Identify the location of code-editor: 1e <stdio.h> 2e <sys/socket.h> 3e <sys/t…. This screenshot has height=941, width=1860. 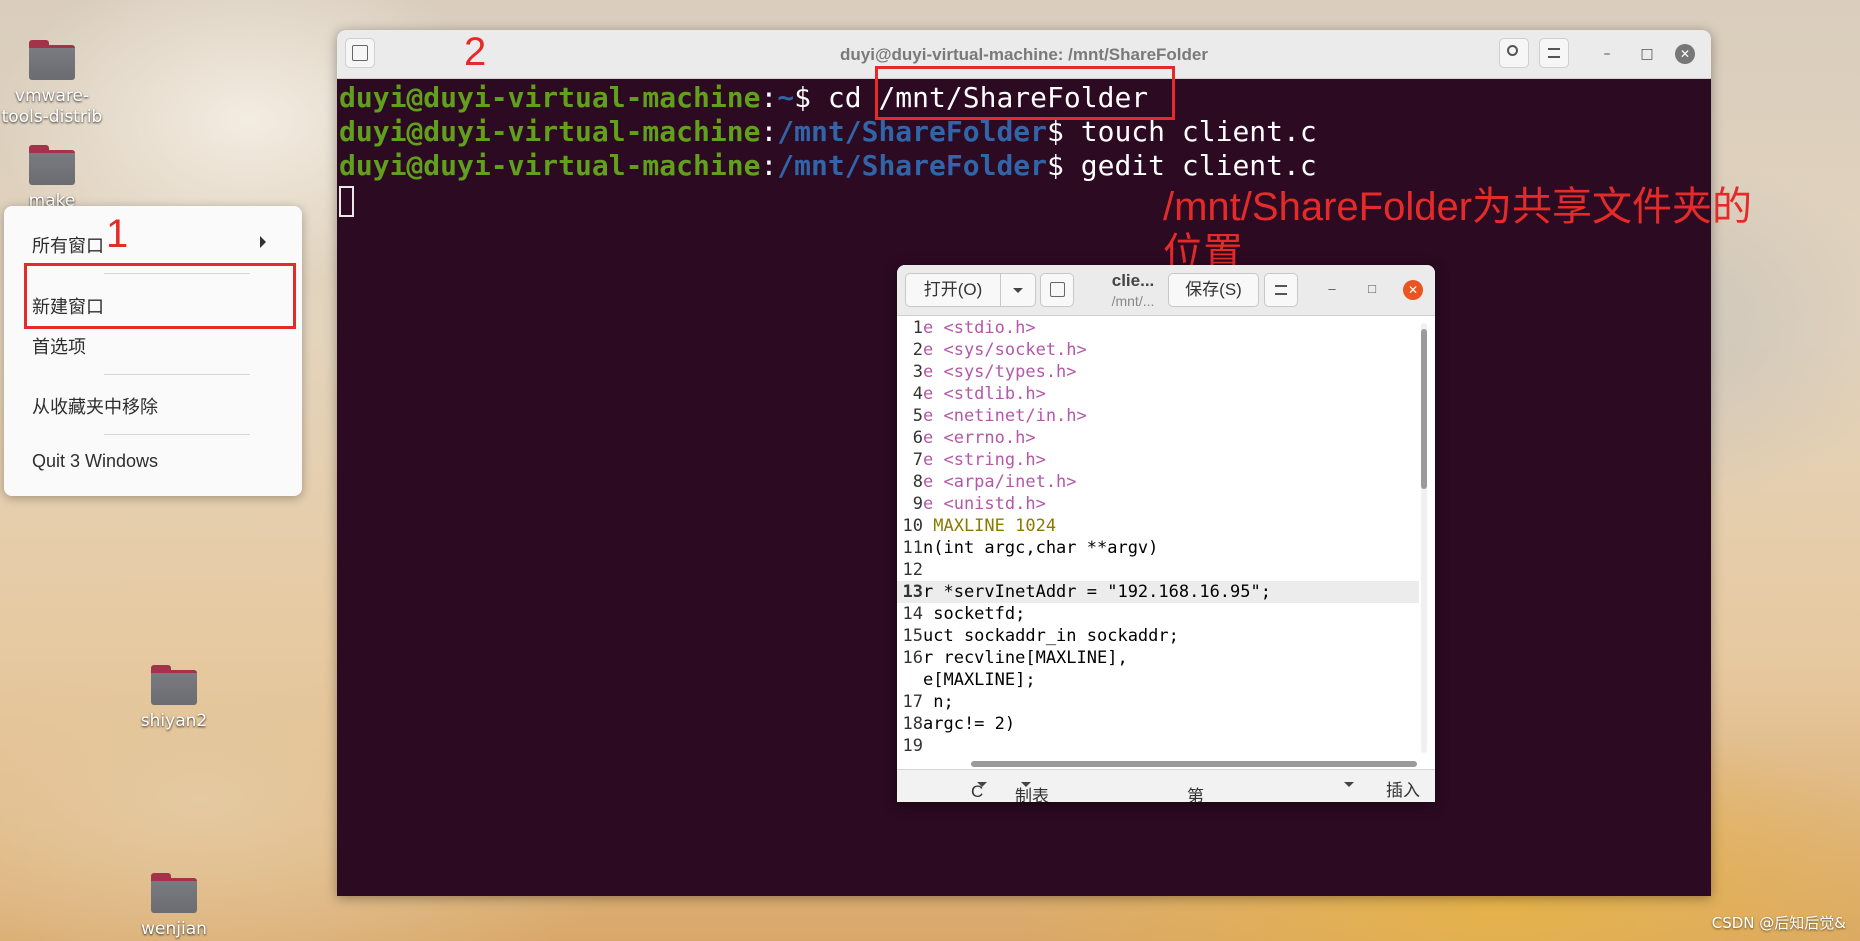
(1158, 536).